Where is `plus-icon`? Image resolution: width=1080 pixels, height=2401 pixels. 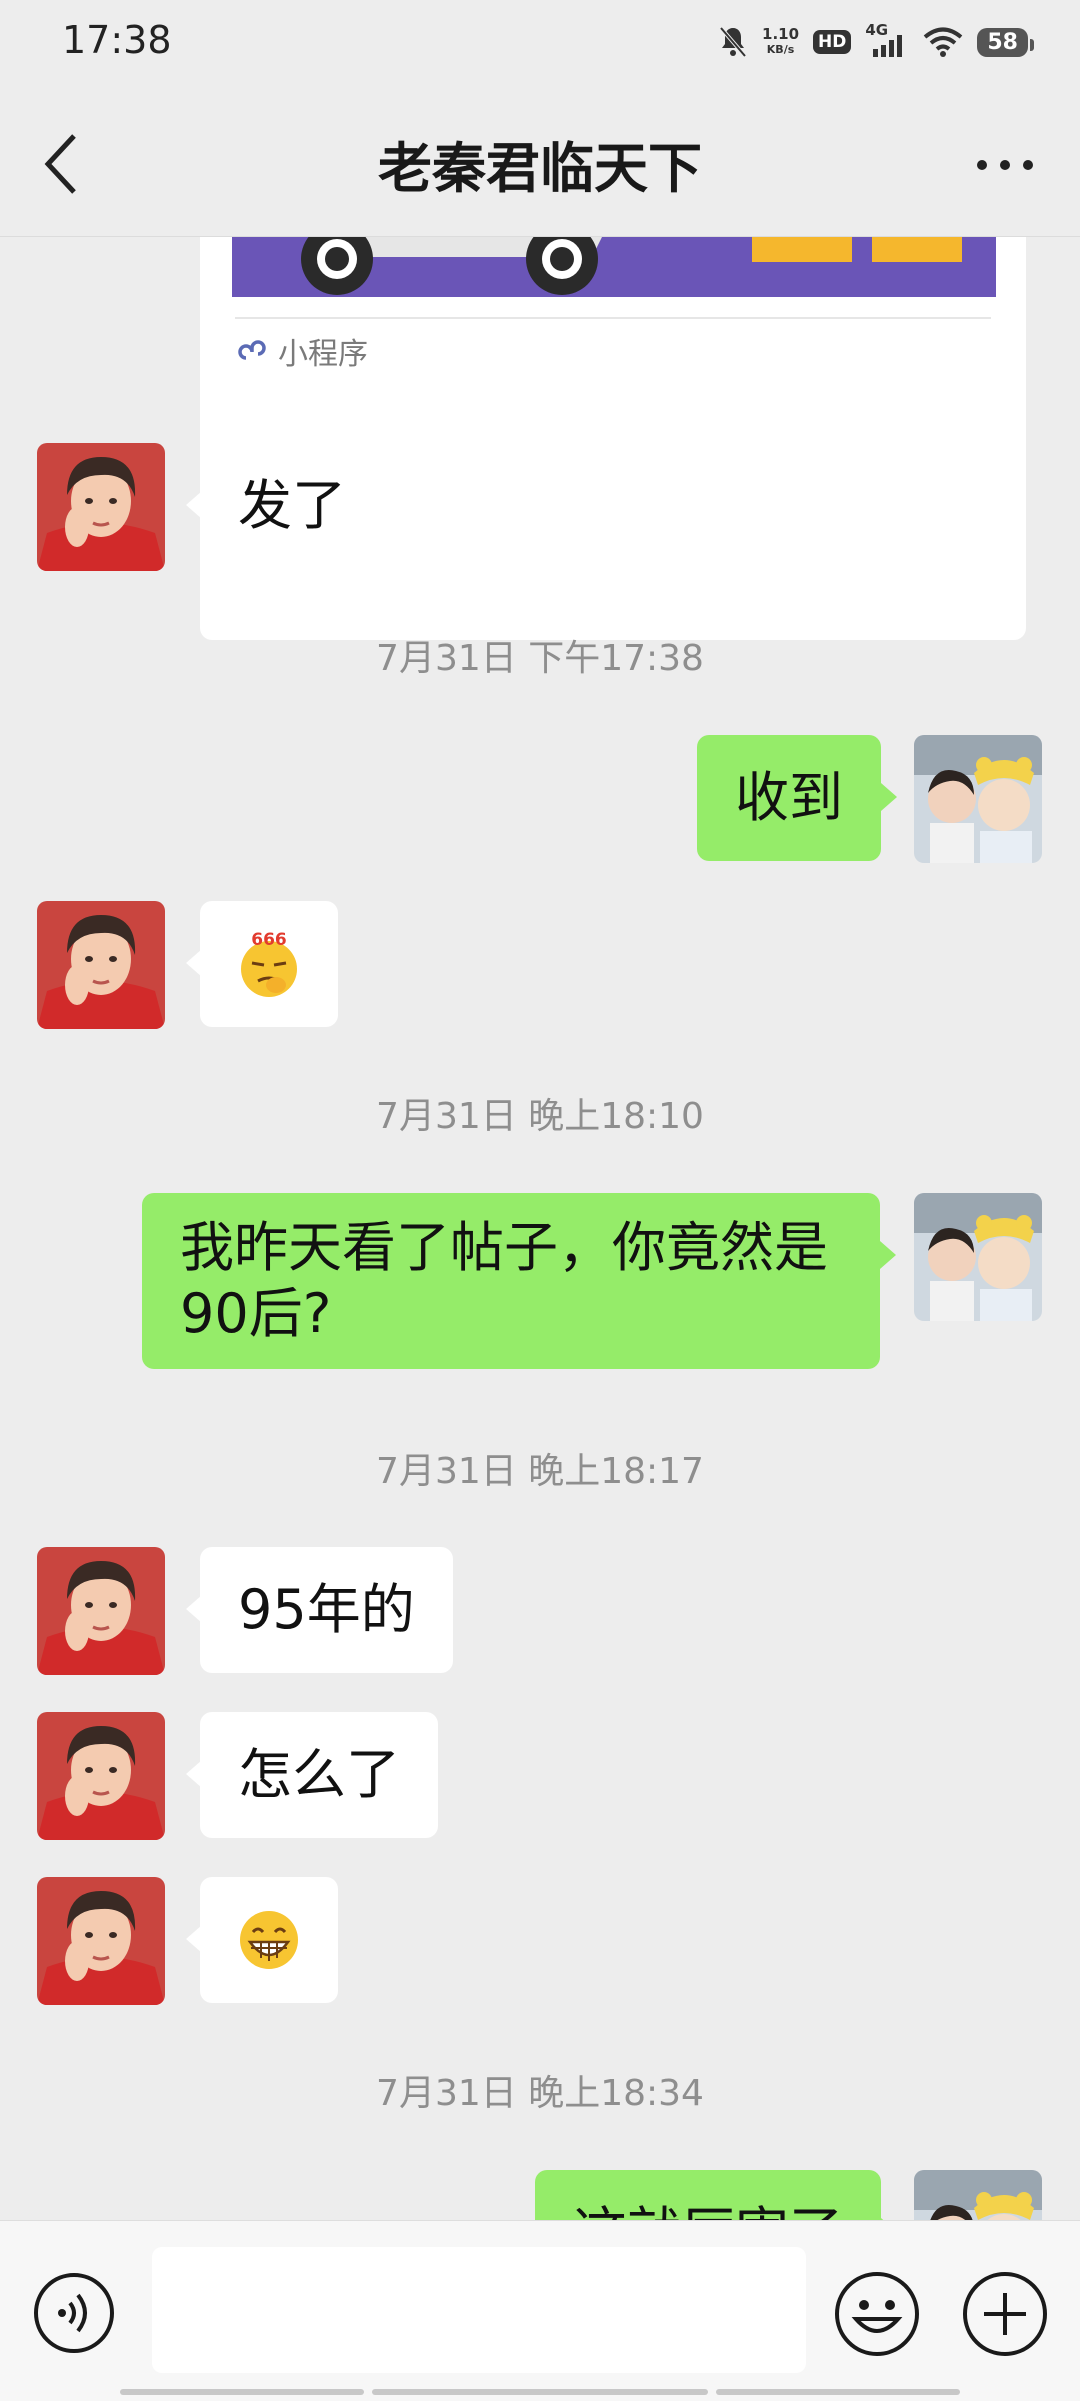
plus-icon is located at coordinates (1005, 2314).